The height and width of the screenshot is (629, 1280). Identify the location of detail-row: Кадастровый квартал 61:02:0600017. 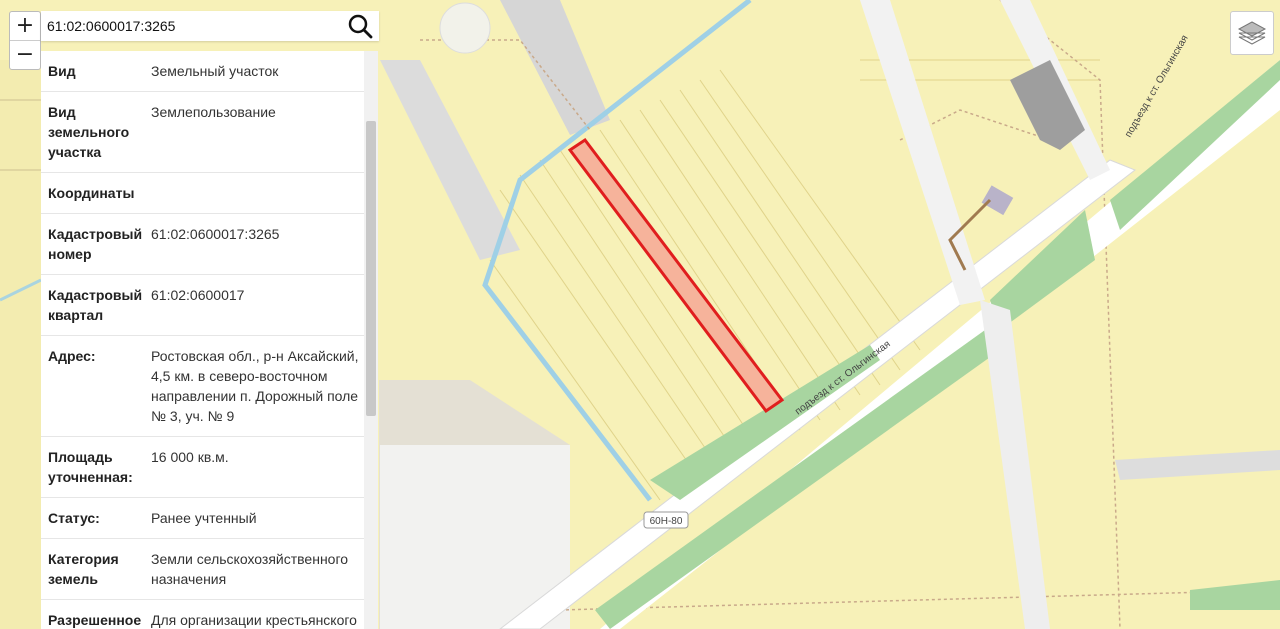
(202, 305).